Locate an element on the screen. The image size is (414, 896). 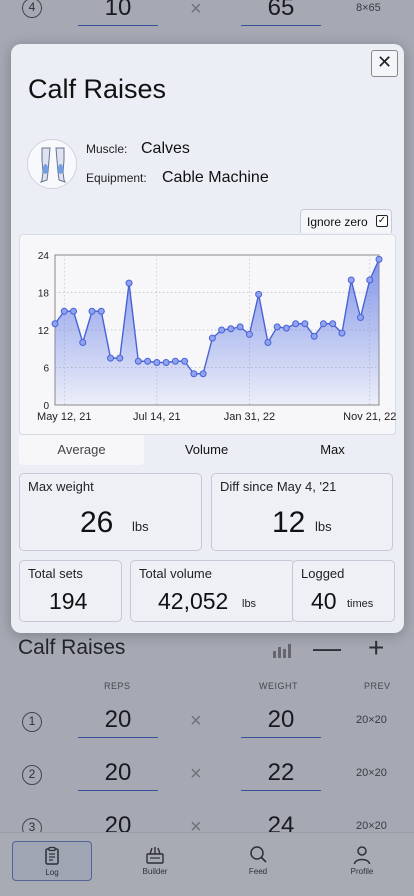
stat-label: Logged is located at coordinates (323, 573).